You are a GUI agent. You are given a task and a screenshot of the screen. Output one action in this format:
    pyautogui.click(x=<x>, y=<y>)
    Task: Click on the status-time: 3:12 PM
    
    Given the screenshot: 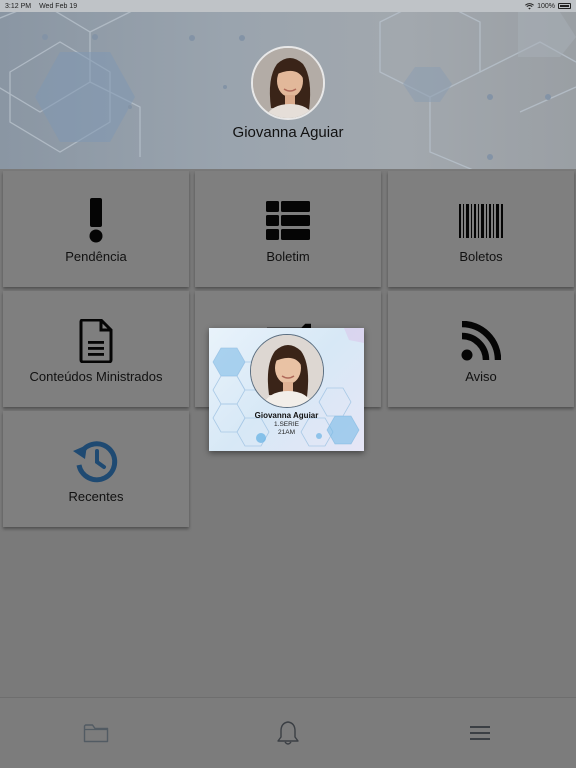 What is the action you would take?
    pyautogui.click(x=18, y=6)
    